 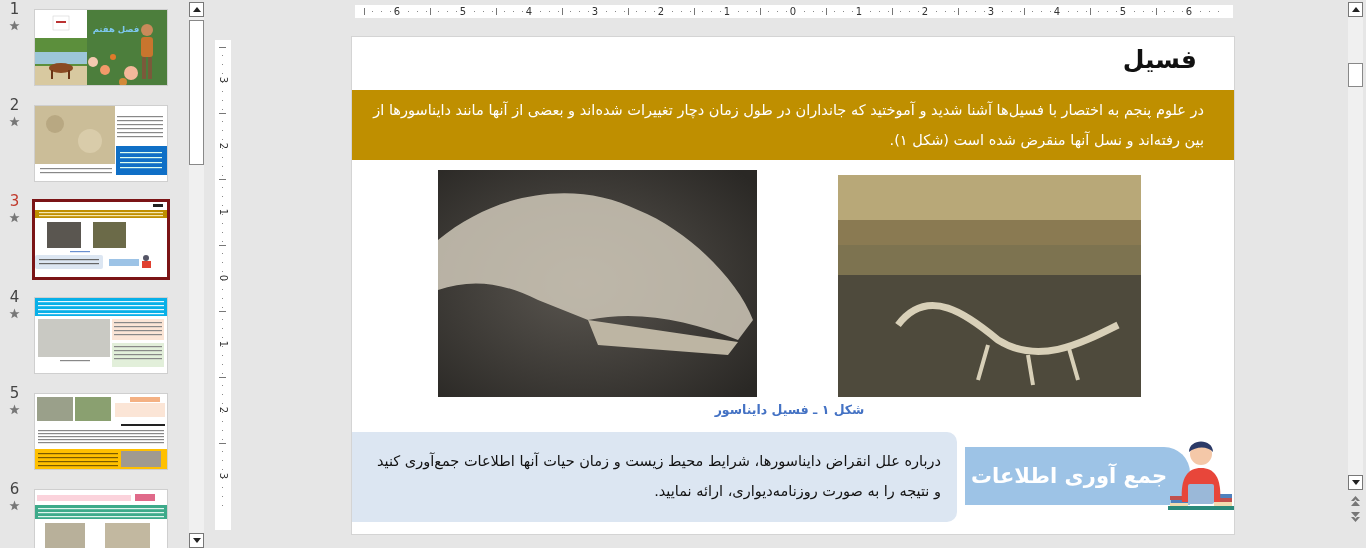 I want to click on slide-number: 2, so click(x=14, y=105).